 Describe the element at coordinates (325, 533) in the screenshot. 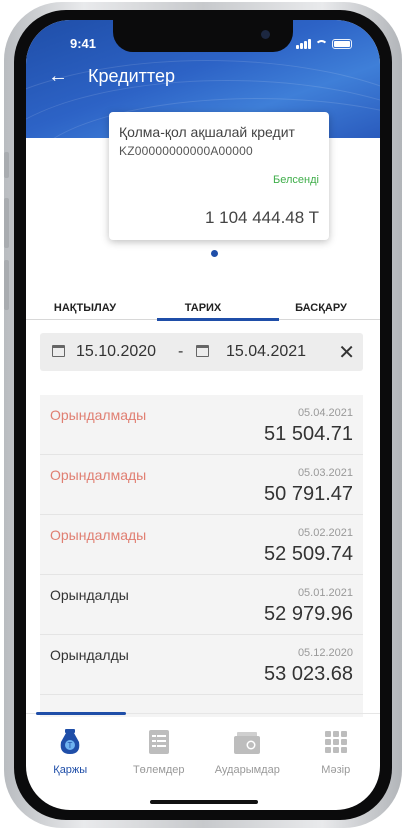

I see `payment-date: 05.02.2021` at that location.